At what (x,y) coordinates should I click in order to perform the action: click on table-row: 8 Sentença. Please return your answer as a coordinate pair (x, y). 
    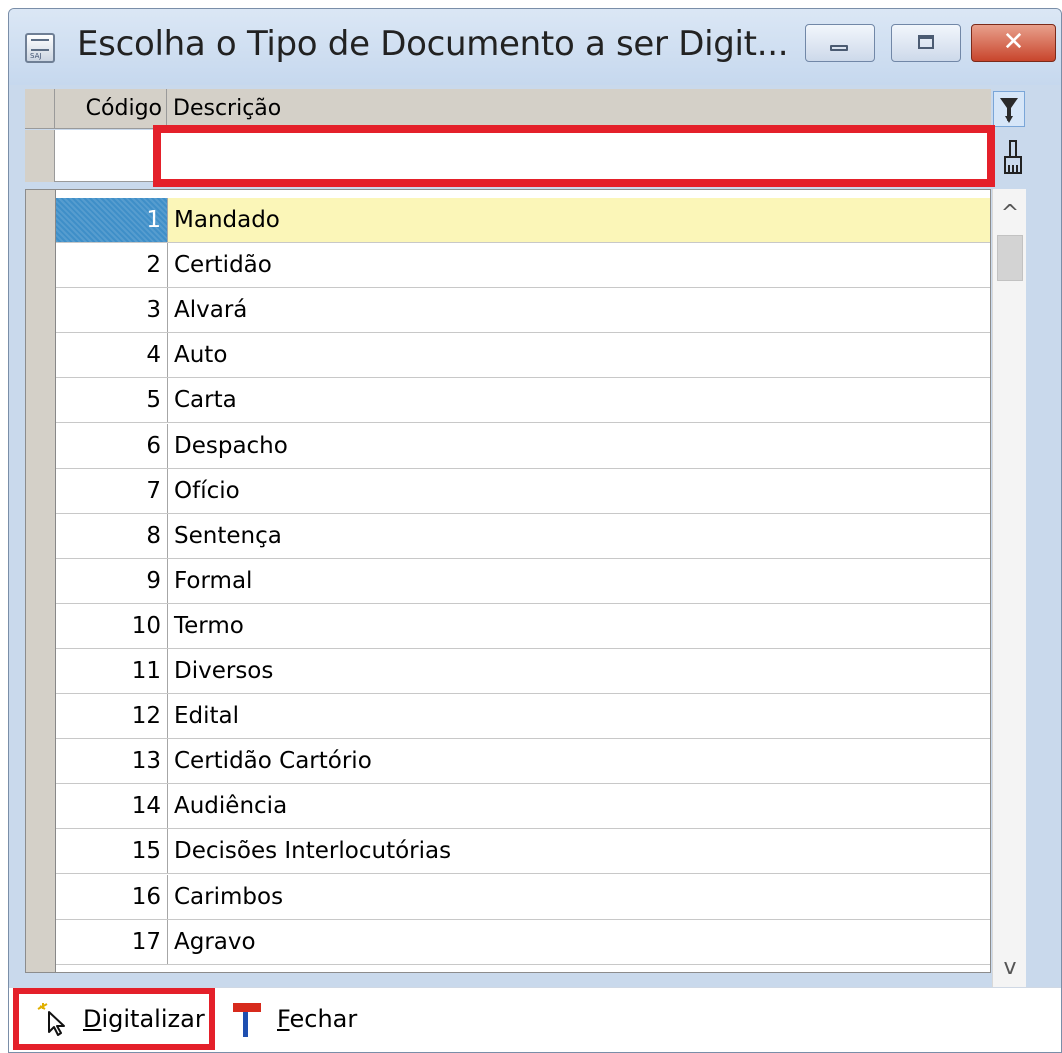
    Looking at the image, I should click on (523, 536).